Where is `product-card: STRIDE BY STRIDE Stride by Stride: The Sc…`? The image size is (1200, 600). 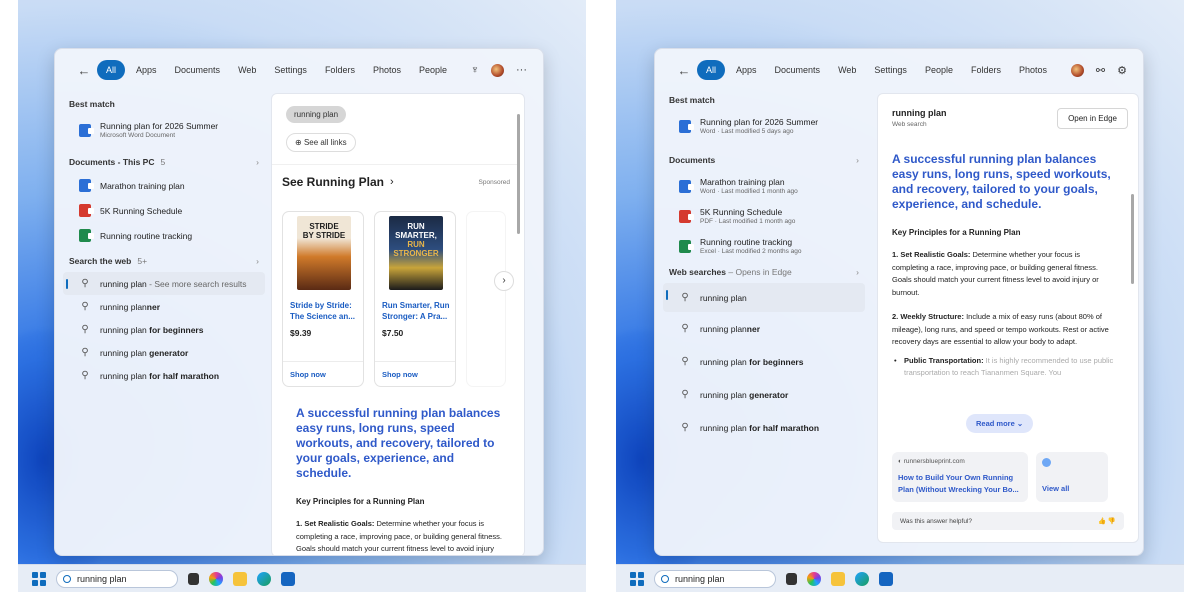
product-card: STRIDE BY STRIDE Stride by Stride: The Sc… is located at coordinates (323, 299).